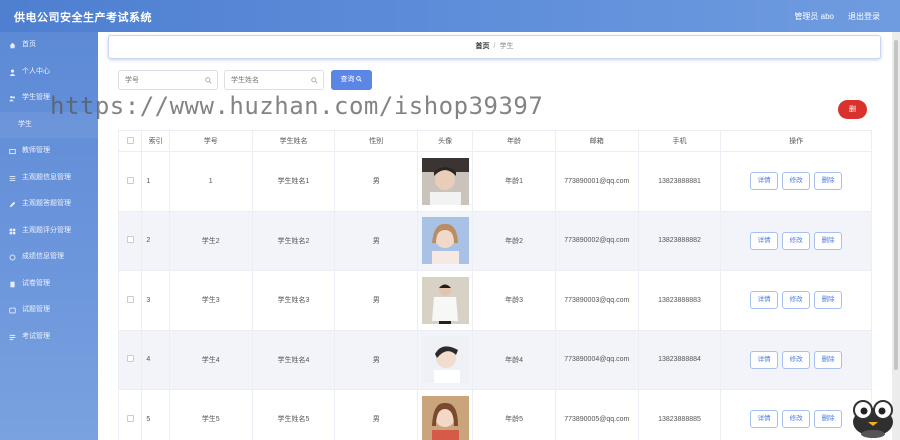  Describe the element at coordinates (852, 109) in the screenshot. I see `batch-delete-button: 删` at that location.